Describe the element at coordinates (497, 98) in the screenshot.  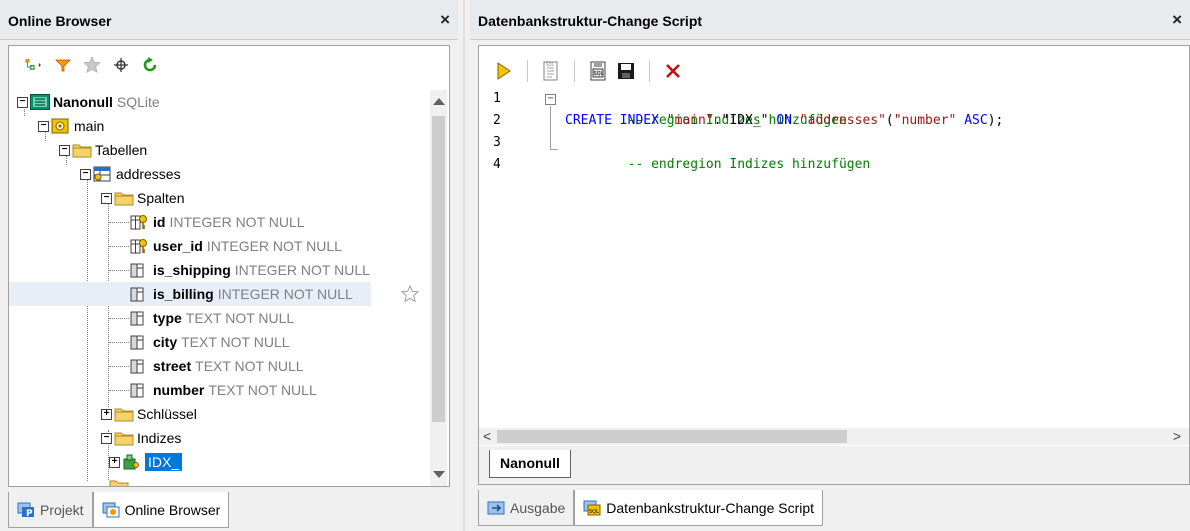
I see `line-number: 1` at that location.